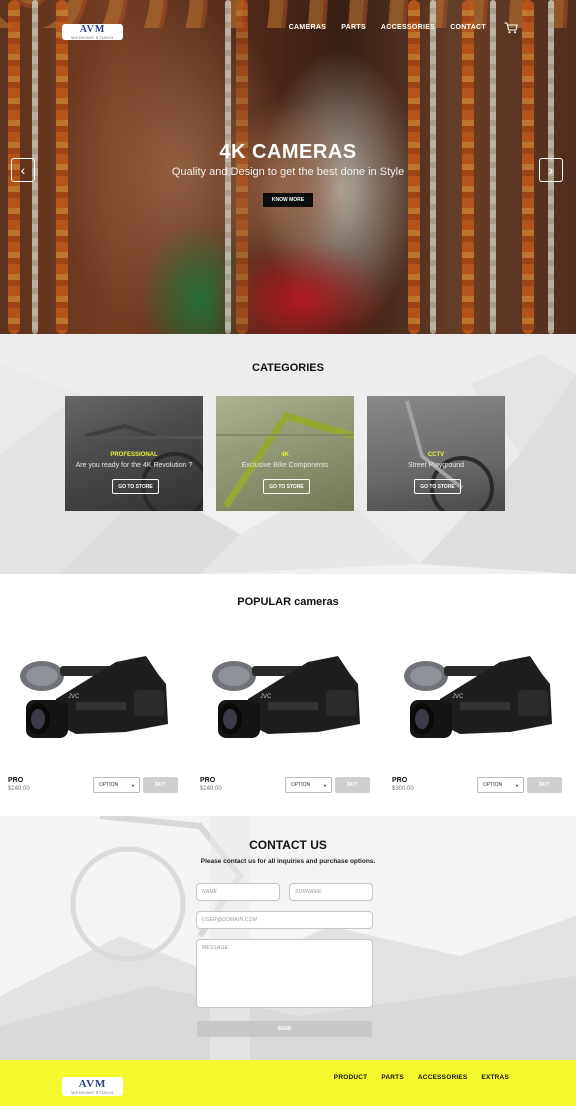 This screenshot has width=576, height=1106. I want to click on nav-item-accessories: ACCESSORIES, so click(408, 27).